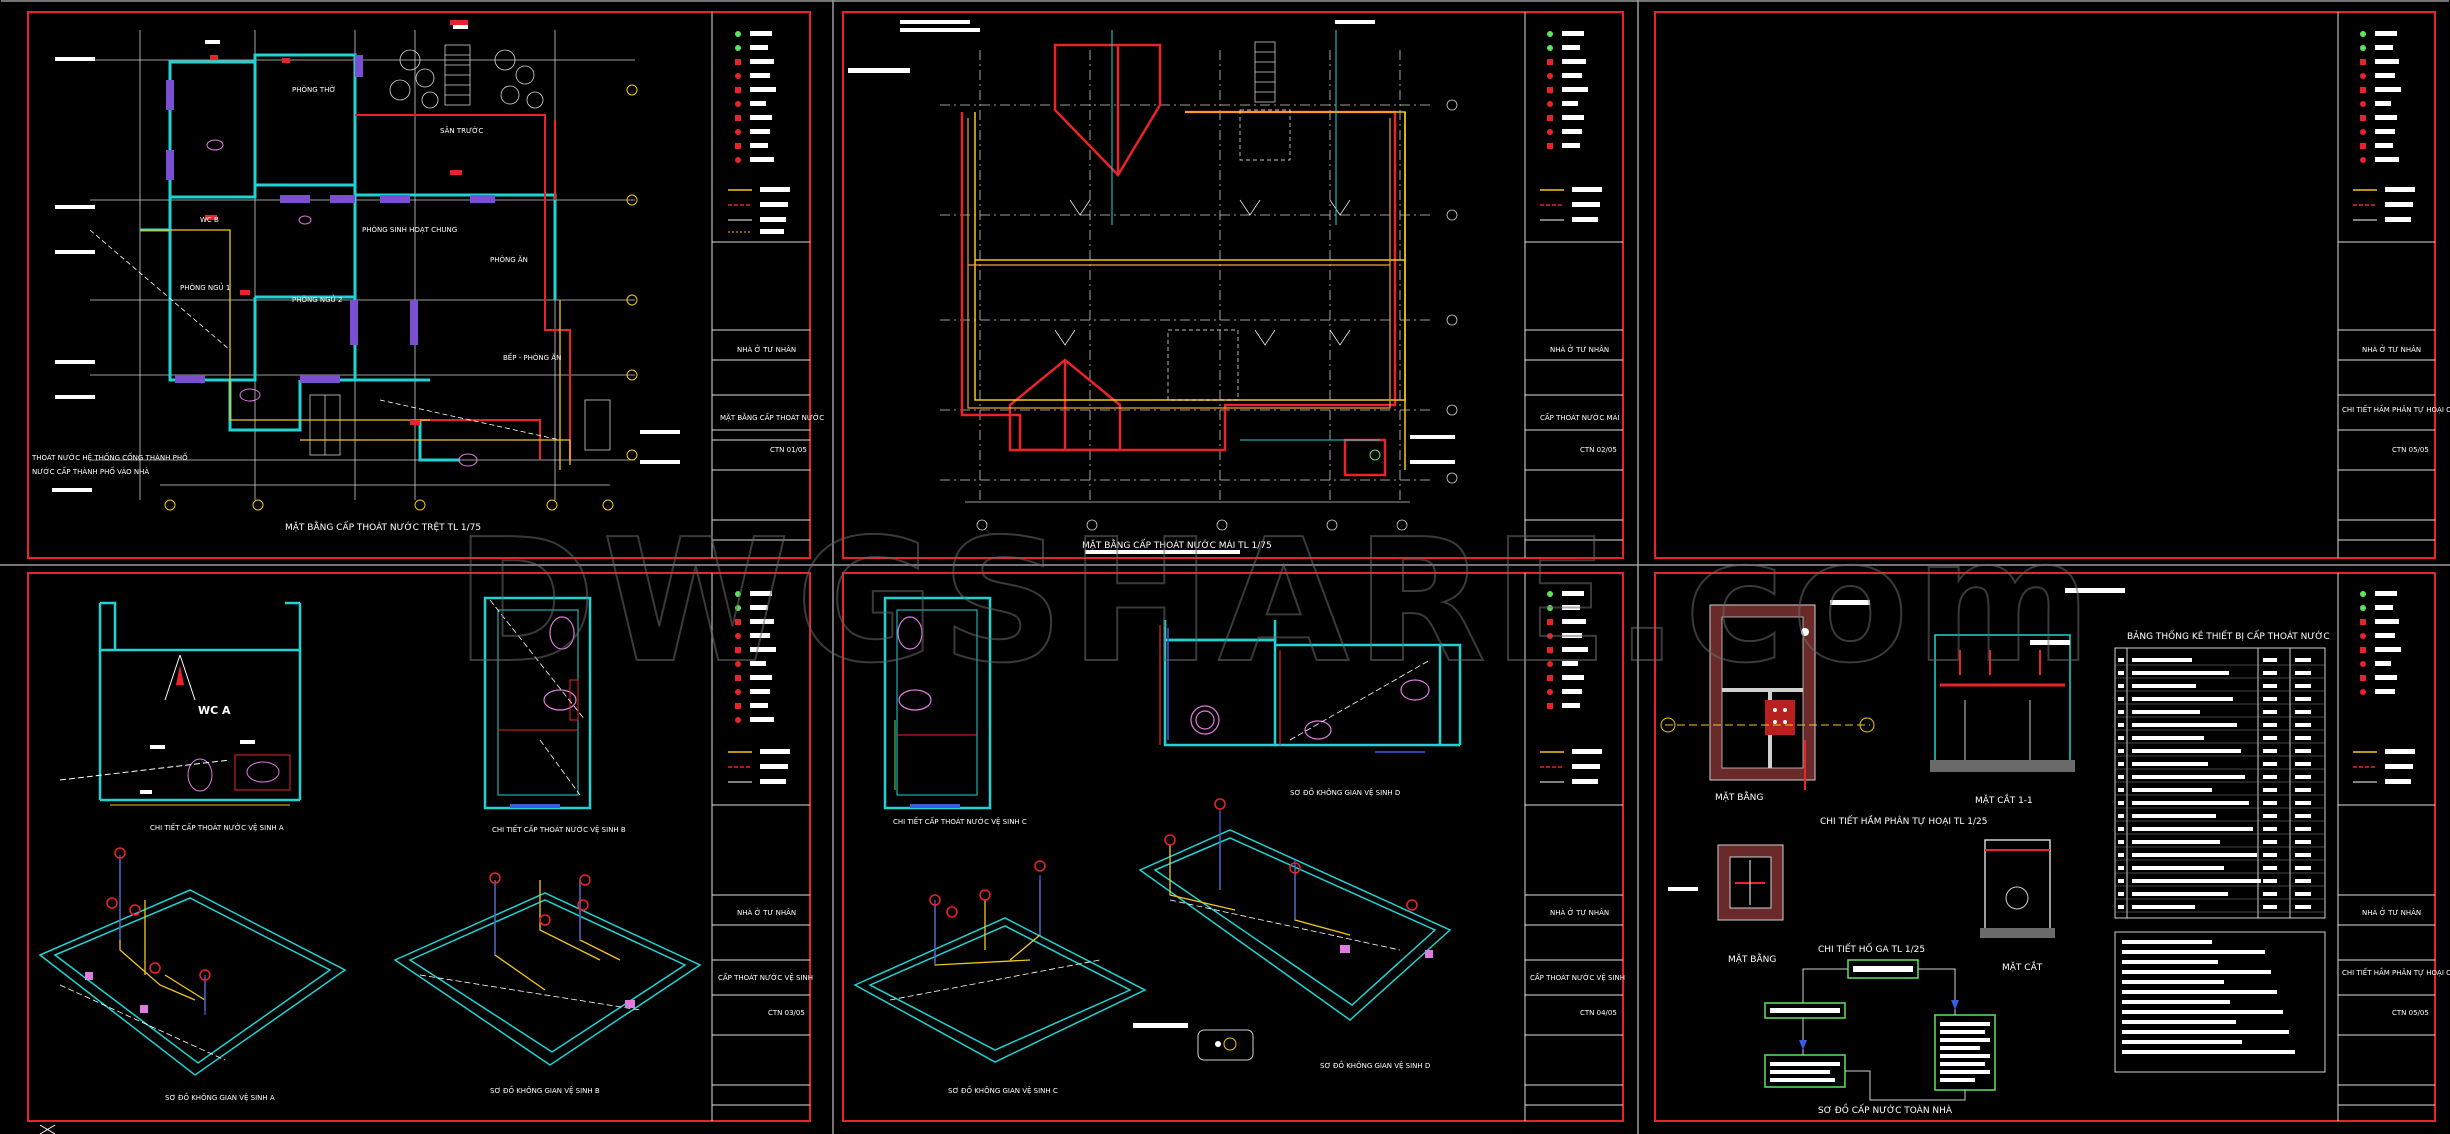  What do you see at coordinates (960, 821) in the screenshot?
I see `caption-wc-c-detail: CHI TIẾT CẤP THOÁT NƯỚC VỆ SINH C` at bounding box center [960, 821].